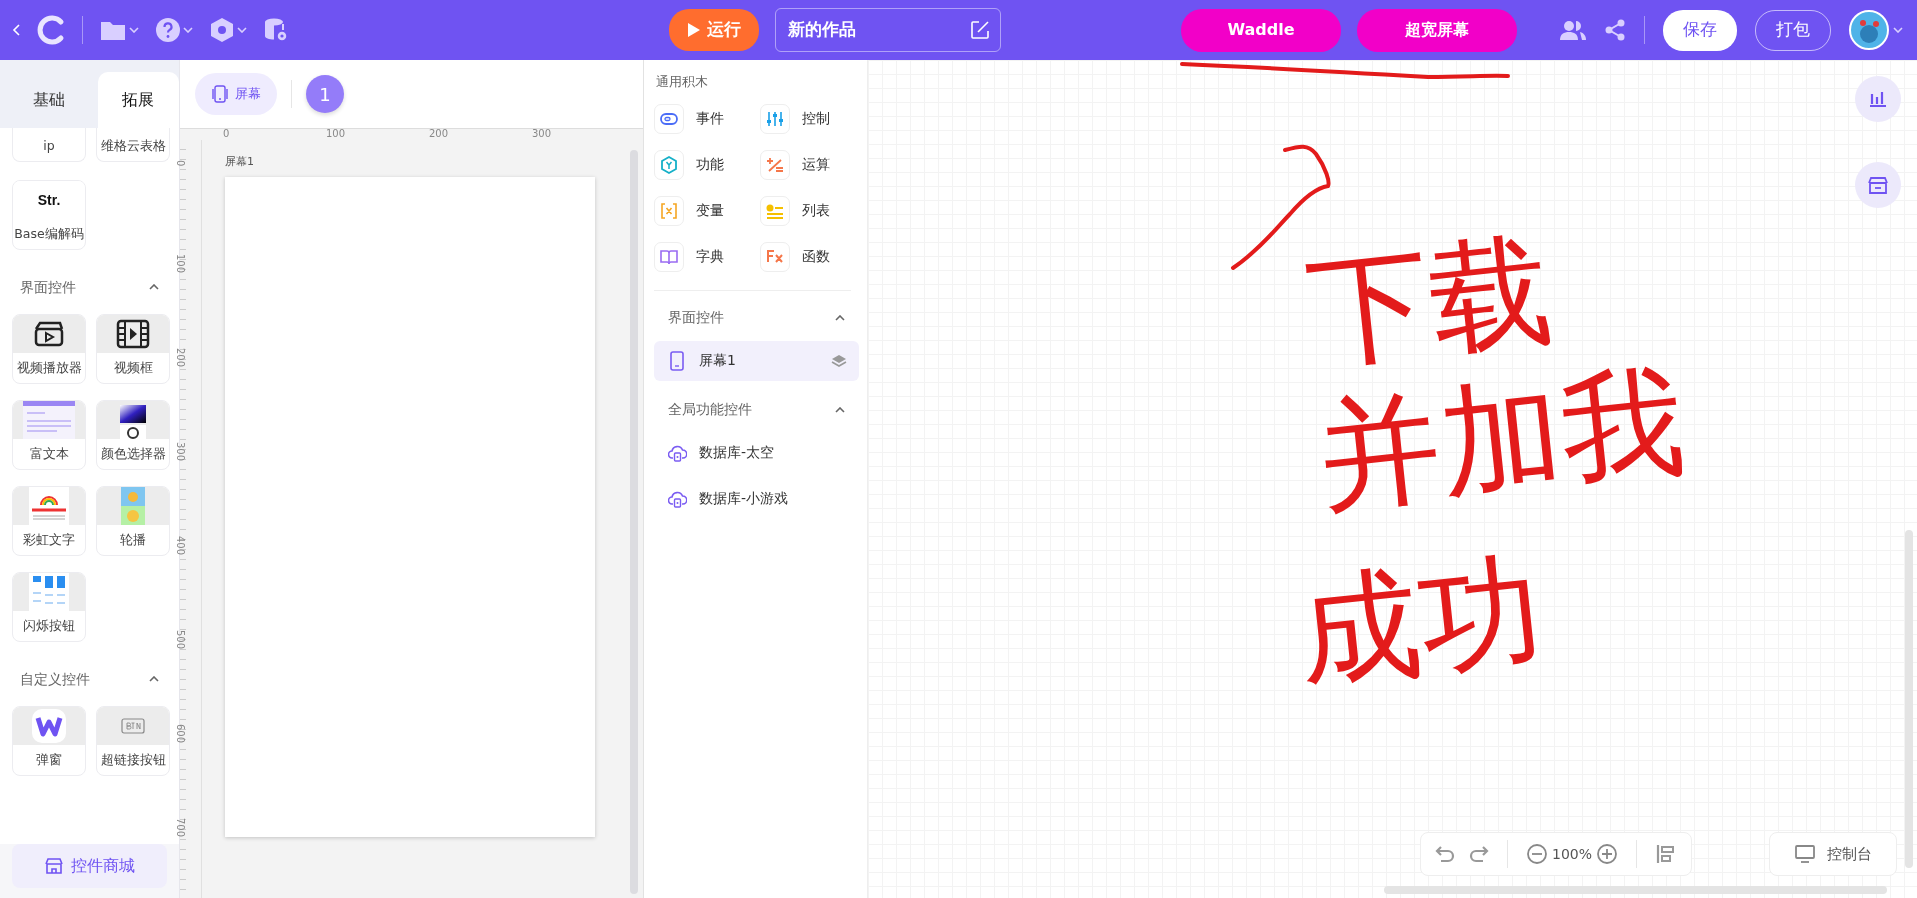 The height and width of the screenshot is (898, 1917). I want to click on hexagon-gear-icon, so click(222, 30).